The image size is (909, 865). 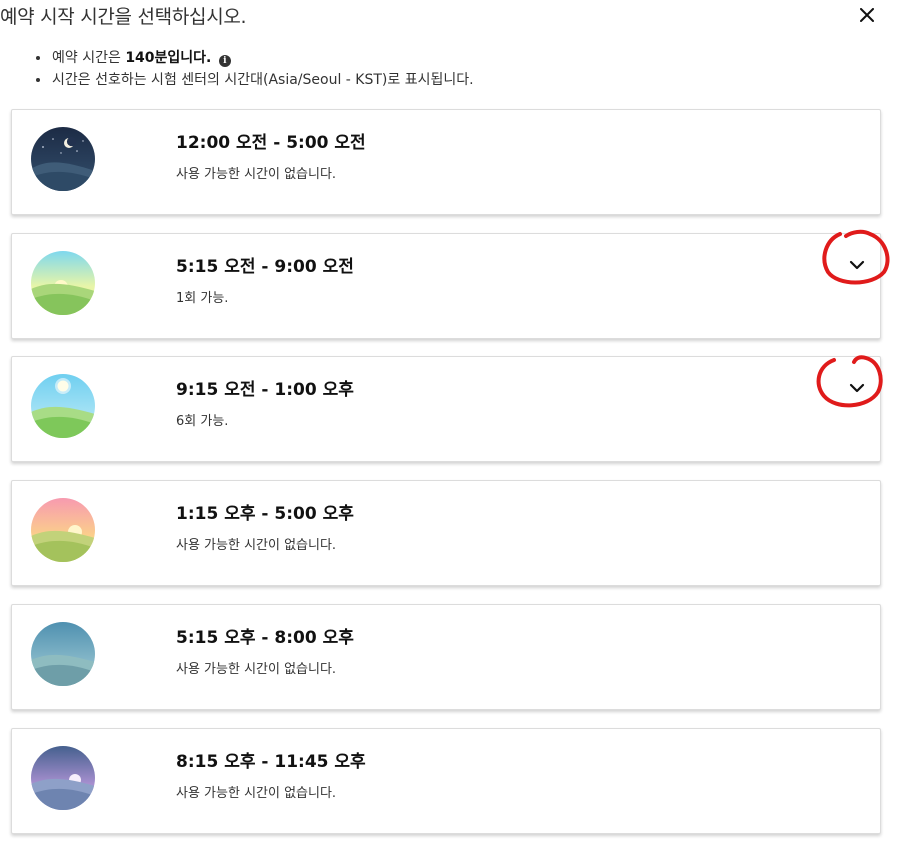 I want to click on duration-note: 예약 시간은 140분입니다. i, so click(x=262, y=58).